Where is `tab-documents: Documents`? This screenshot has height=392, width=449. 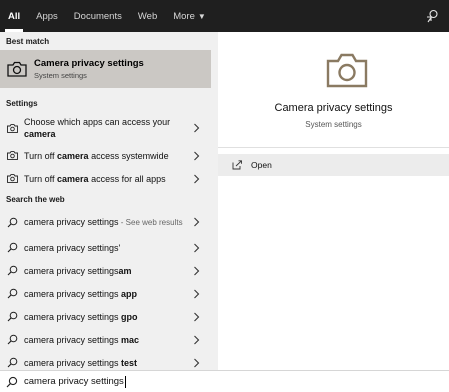 tab-documents: Documents is located at coordinates (98, 16).